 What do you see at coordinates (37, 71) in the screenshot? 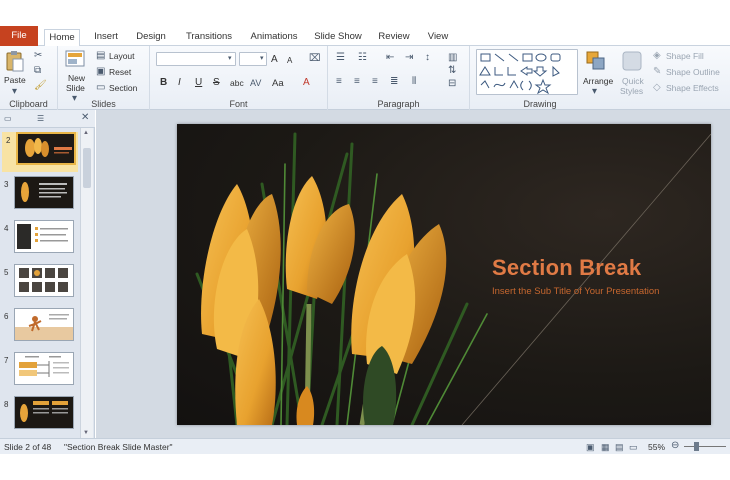
I see `copy-icon: ⧉` at bounding box center [37, 71].